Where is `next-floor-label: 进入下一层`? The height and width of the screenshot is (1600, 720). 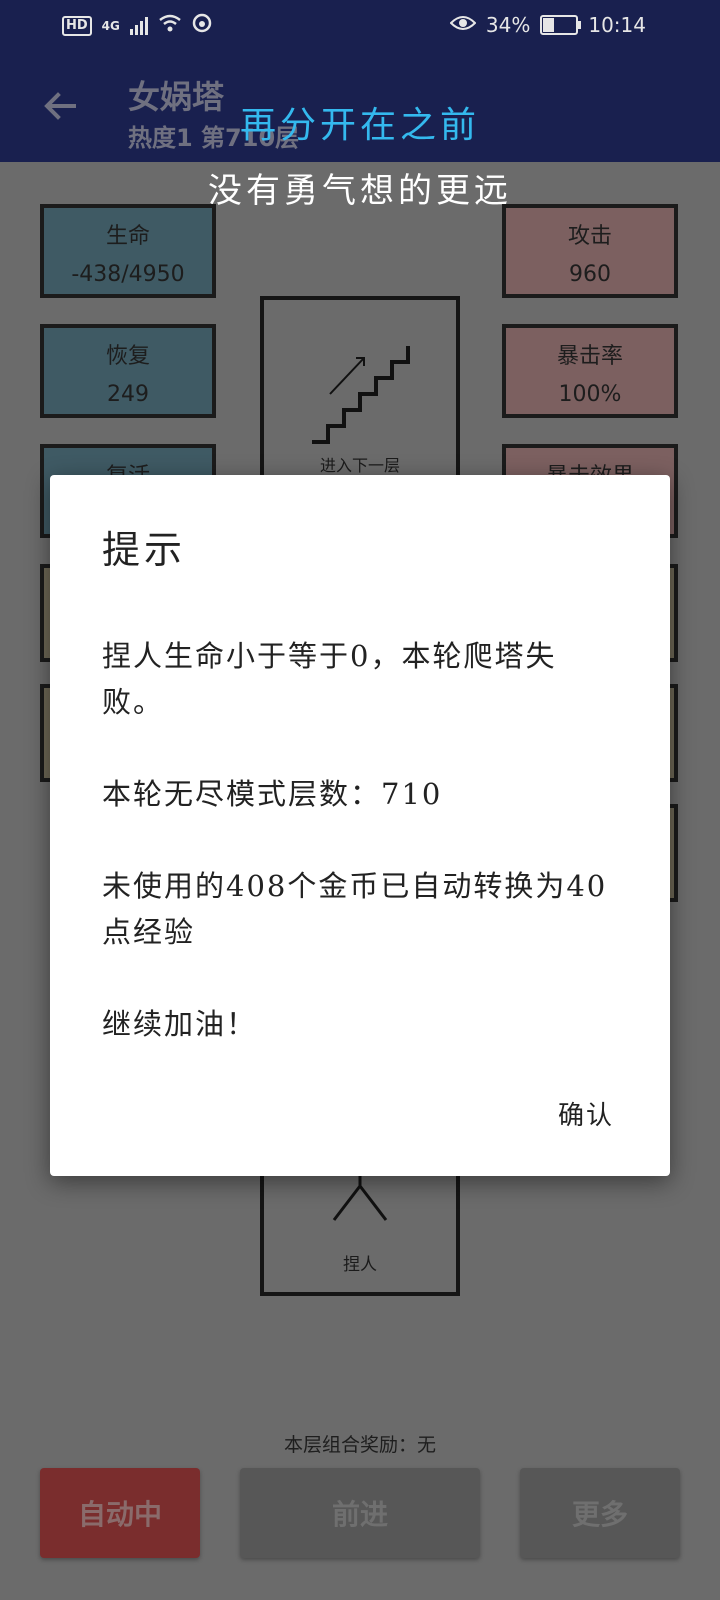 next-floor-label: 进入下一层 is located at coordinates (359, 465).